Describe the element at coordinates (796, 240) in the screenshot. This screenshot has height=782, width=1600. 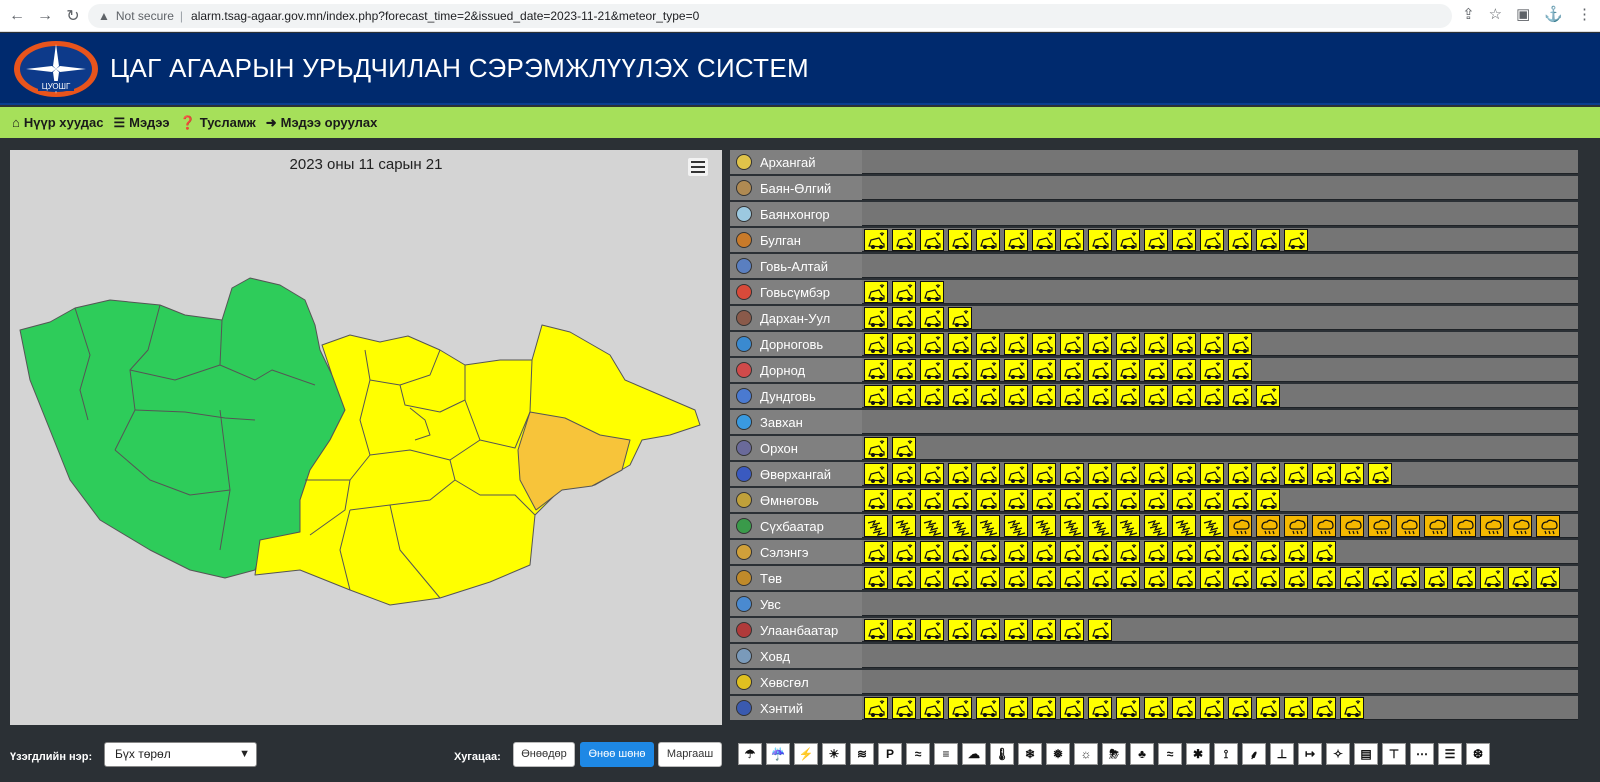
I see `province-name-cell: Булган` at that location.